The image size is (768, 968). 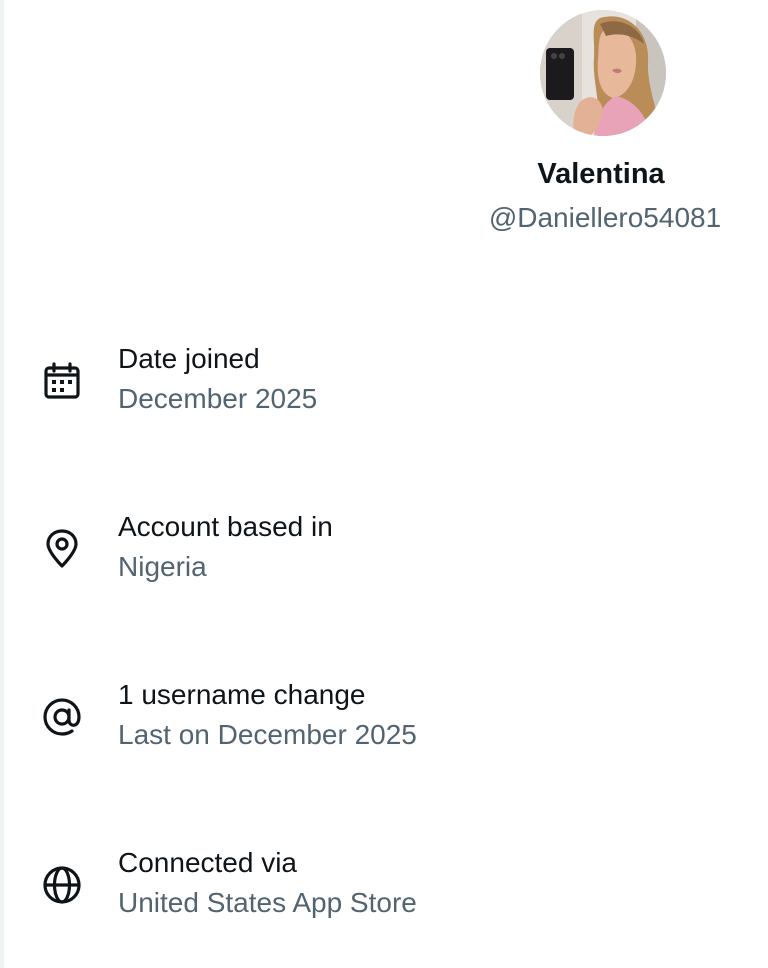 What do you see at coordinates (189, 358) in the screenshot?
I see `about-row-label: Date joined` at bounding box center [189, 358].